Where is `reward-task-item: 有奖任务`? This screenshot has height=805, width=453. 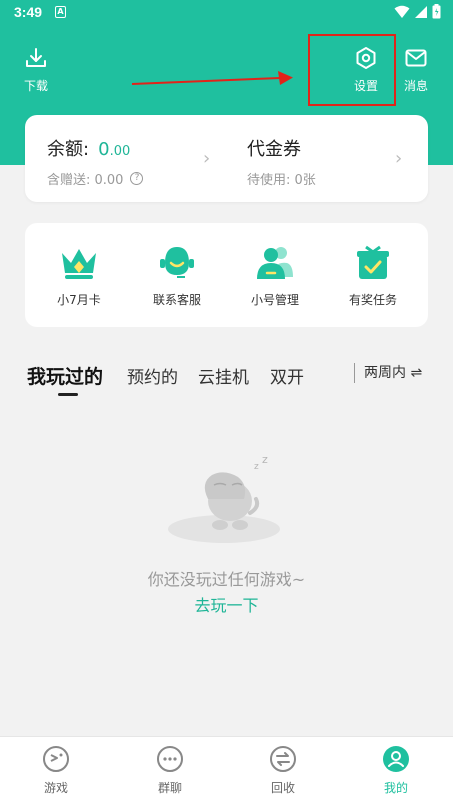
reward-task-item: 有奖任务 is located at coordinates (373, 275).